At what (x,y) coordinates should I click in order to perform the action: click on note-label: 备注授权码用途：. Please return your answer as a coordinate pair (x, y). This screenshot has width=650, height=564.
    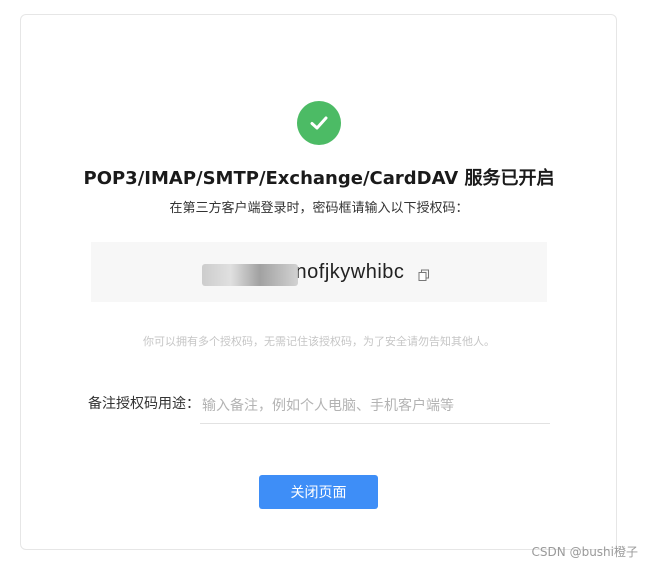
    Looking at the image, I should click on (144, 404).